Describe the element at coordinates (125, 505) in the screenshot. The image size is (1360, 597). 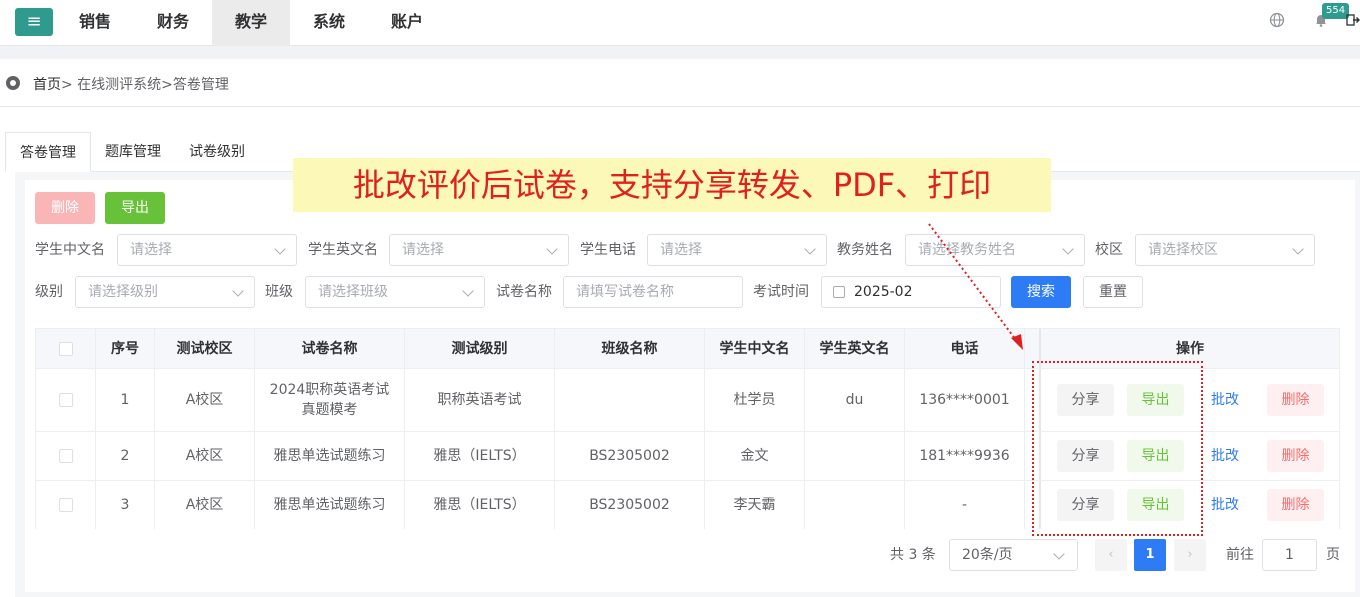
I see `cell-no: 3` at that location.